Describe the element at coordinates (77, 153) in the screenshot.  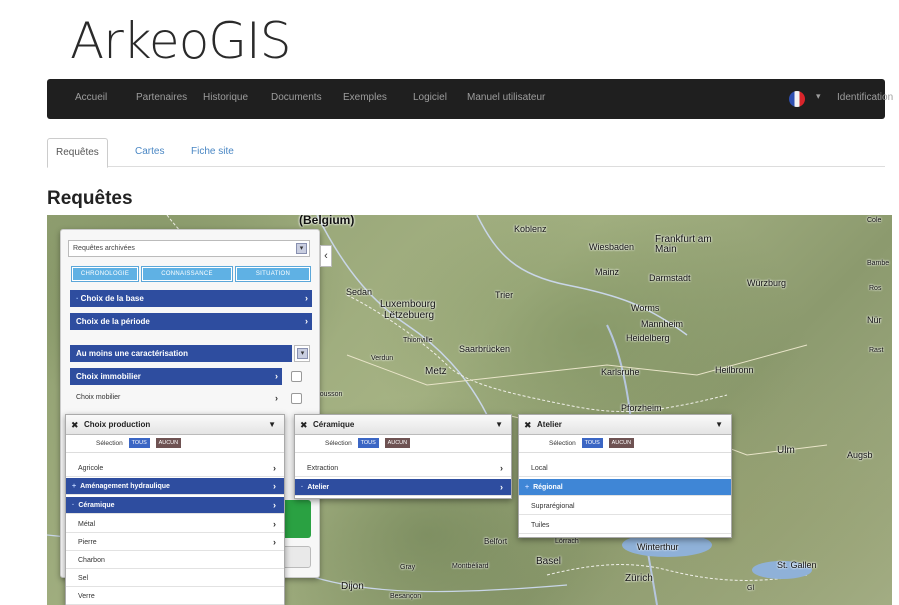
I see `tab-requetes: Requêtes` at that location.